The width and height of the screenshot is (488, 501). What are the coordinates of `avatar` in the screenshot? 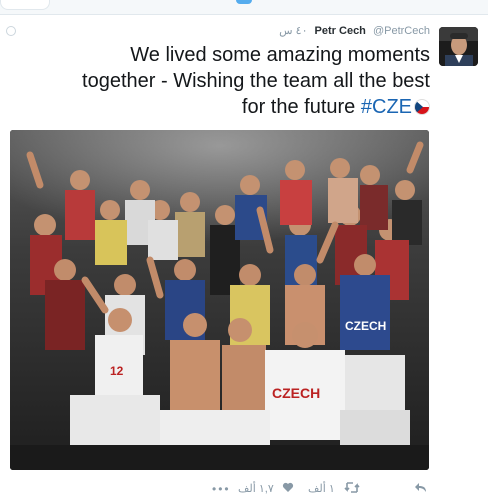 It's located at (458, 46).